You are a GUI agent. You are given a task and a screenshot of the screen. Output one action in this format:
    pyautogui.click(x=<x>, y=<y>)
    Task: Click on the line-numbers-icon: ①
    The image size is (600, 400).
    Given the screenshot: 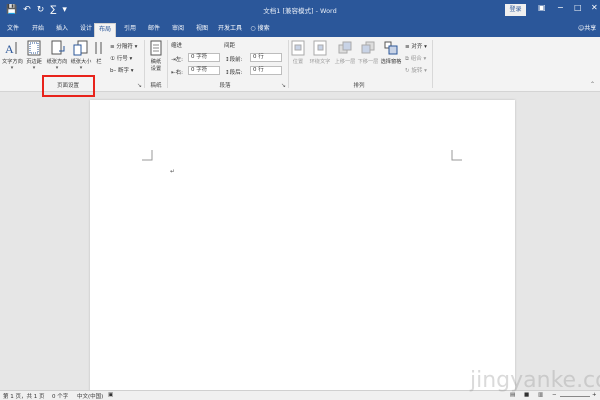 What is the action you would take?
    pyautogui.click(x=112, y=59)
    